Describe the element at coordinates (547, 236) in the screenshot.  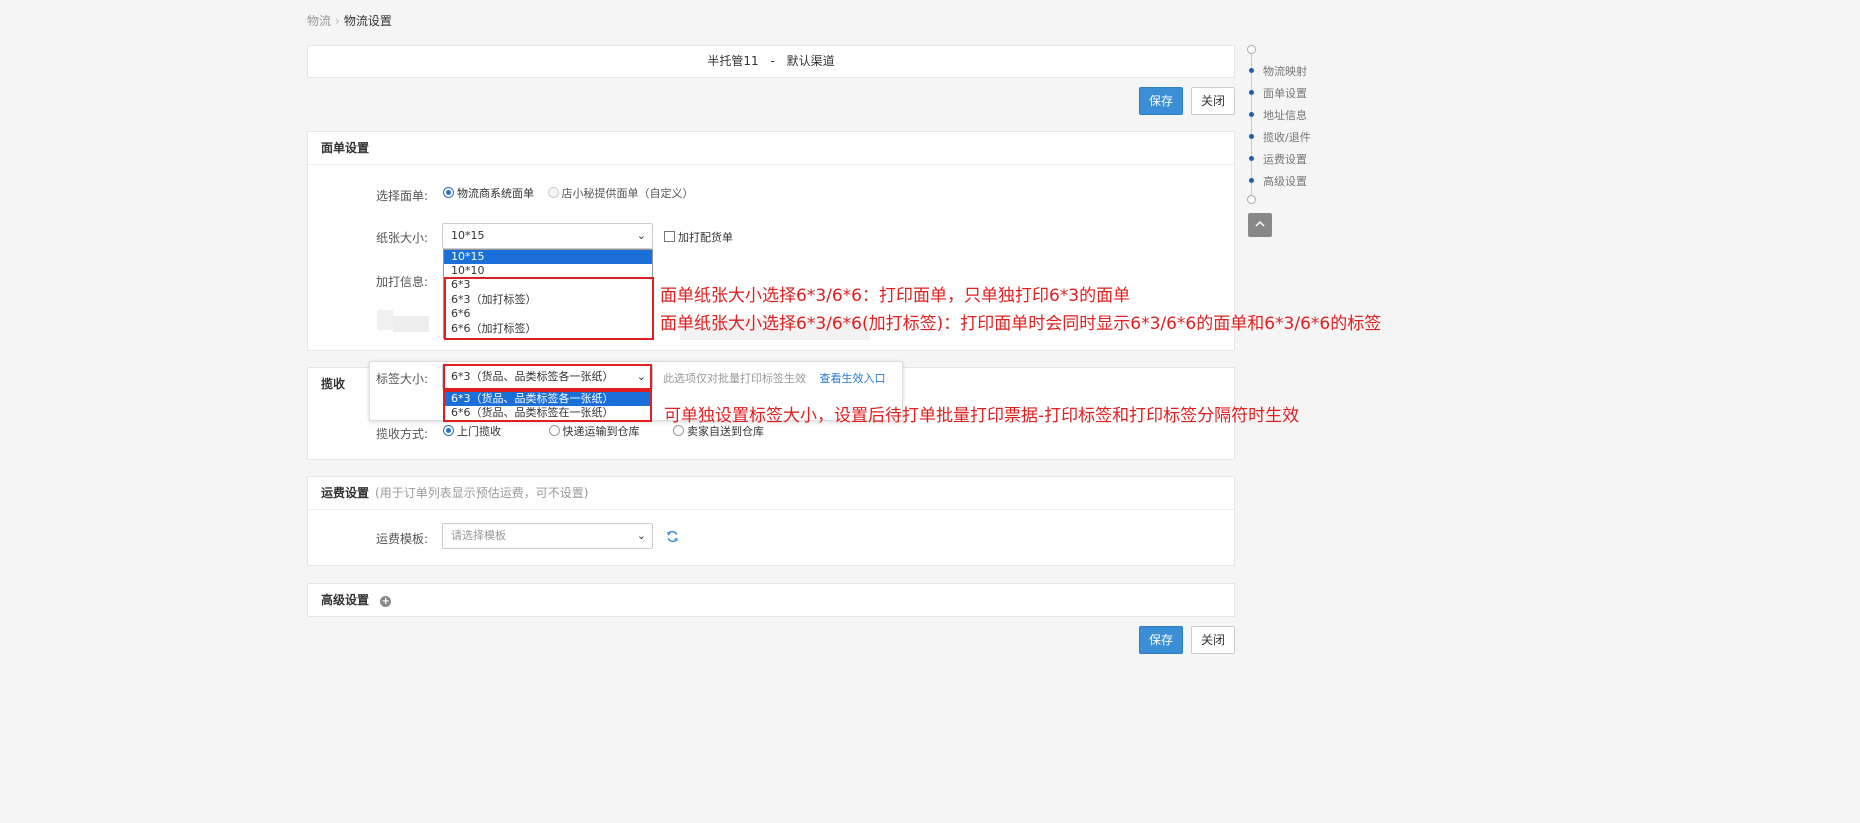
I see `paper-size-select: 10*15 ⌄` at that location.